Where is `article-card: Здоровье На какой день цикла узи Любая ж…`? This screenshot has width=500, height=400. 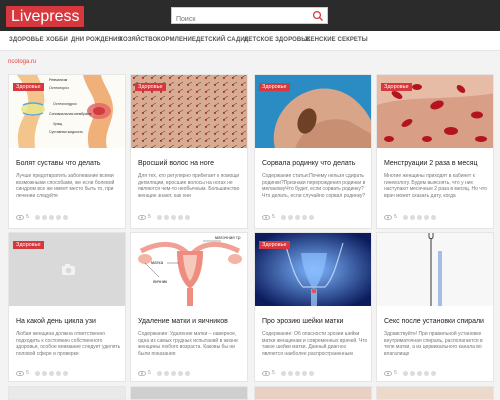
article-card: Здоровье На какой день цикла узи Любая ж… is located at coordinates (67, 307).